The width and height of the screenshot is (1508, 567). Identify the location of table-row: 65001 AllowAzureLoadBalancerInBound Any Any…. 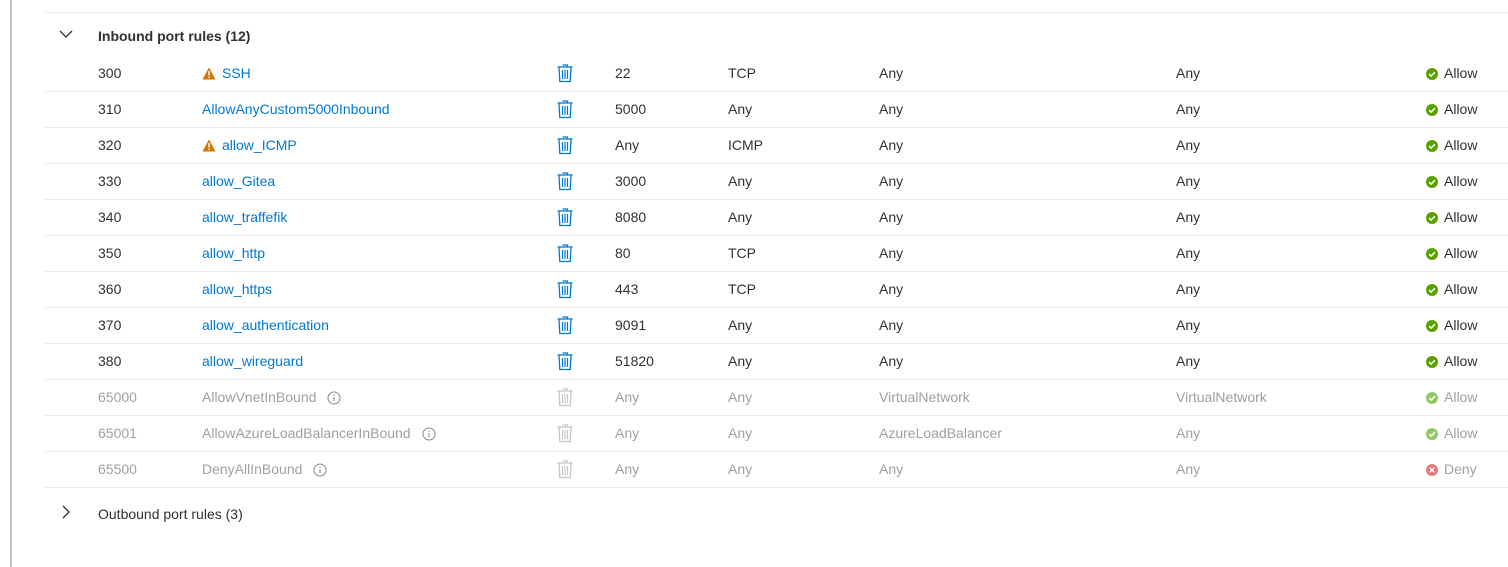
(776, 434).